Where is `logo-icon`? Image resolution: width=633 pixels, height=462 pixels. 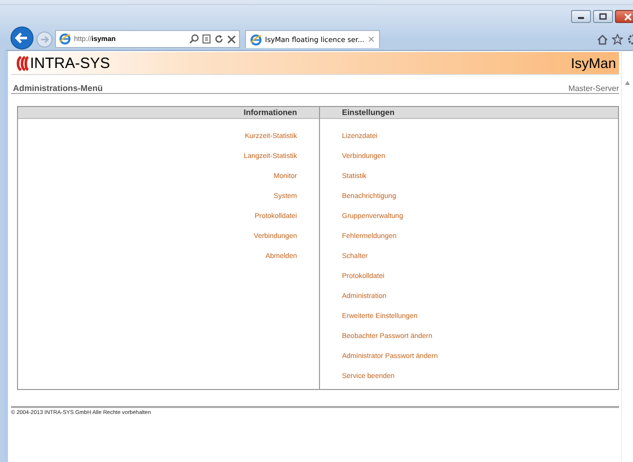
logo-icon is located at coordinates (22, 63).